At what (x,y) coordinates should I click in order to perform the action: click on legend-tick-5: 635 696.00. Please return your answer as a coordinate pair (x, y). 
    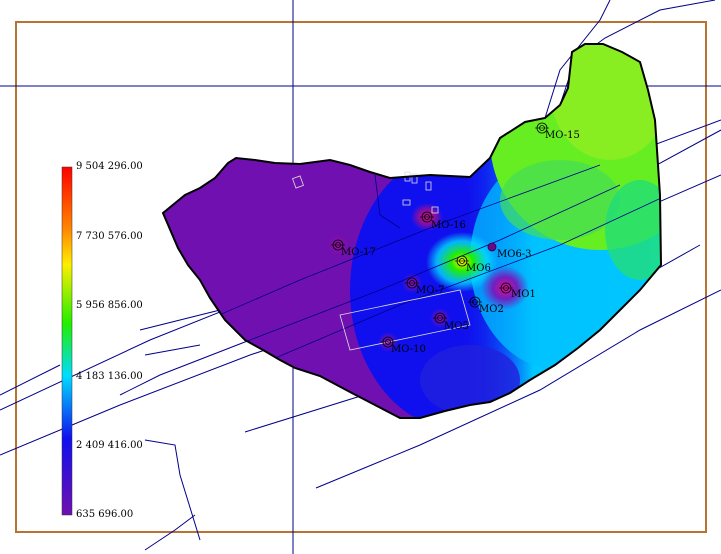
    Looking at the image, I should click on (105, 514).